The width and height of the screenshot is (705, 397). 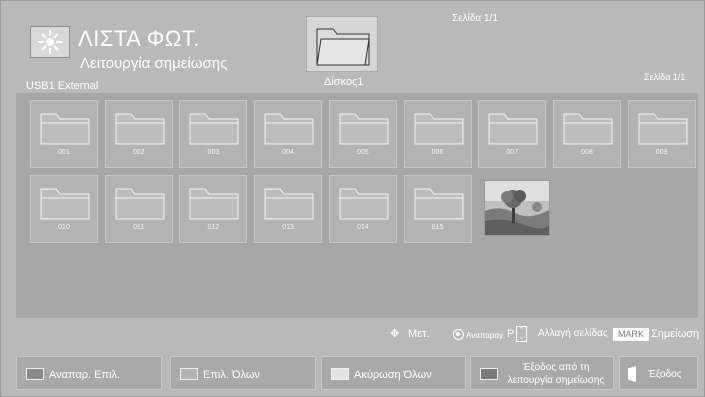 What do you see at coordinates (138, 134) in the screenshot?
I see `folder-tile: 002` at bounding box center [138, 134].